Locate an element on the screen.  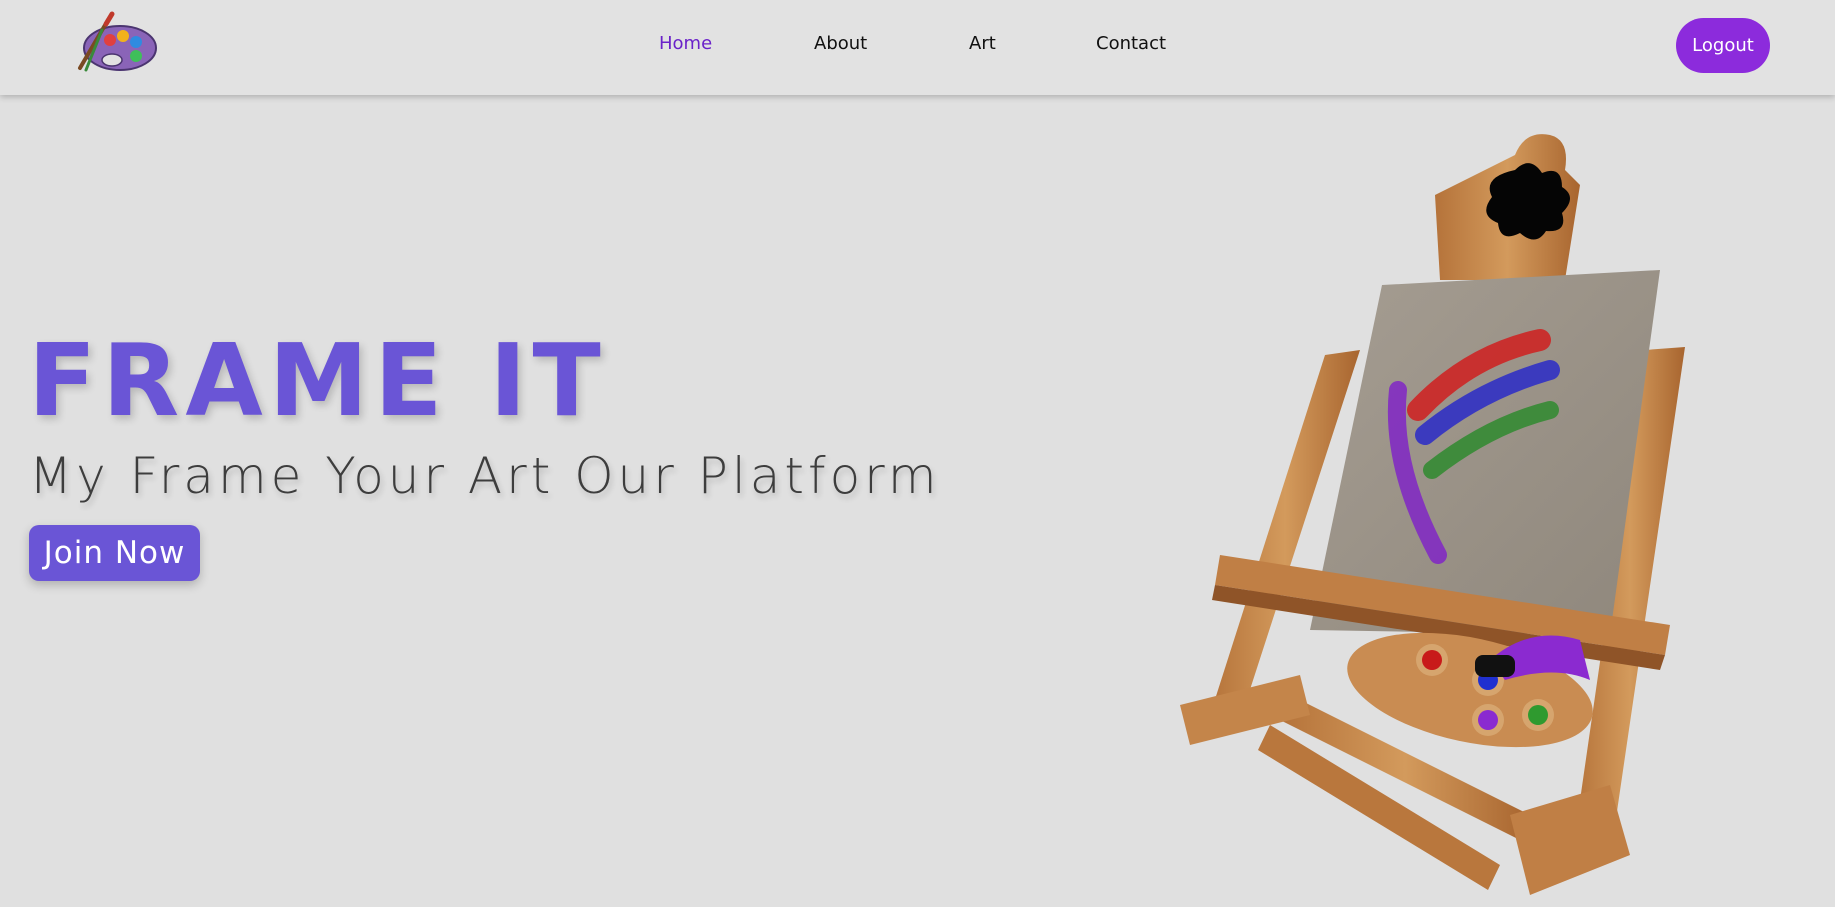
navbar: Home About Art Contact Logout is located at coordinates (917, 47).